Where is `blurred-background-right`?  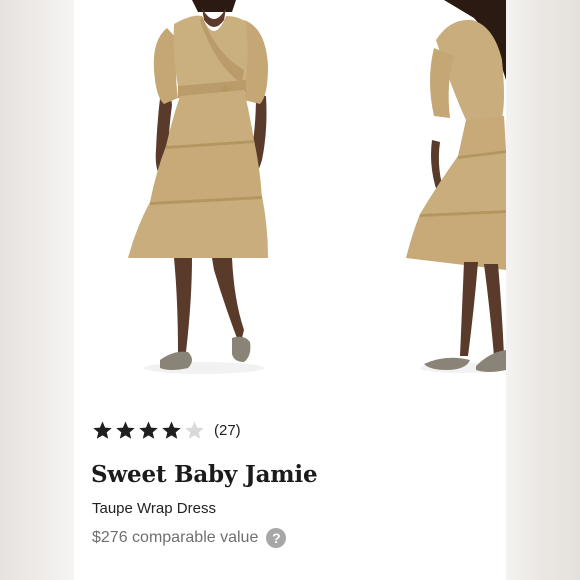 blurred-background-right is located at coordinates (543, 290).